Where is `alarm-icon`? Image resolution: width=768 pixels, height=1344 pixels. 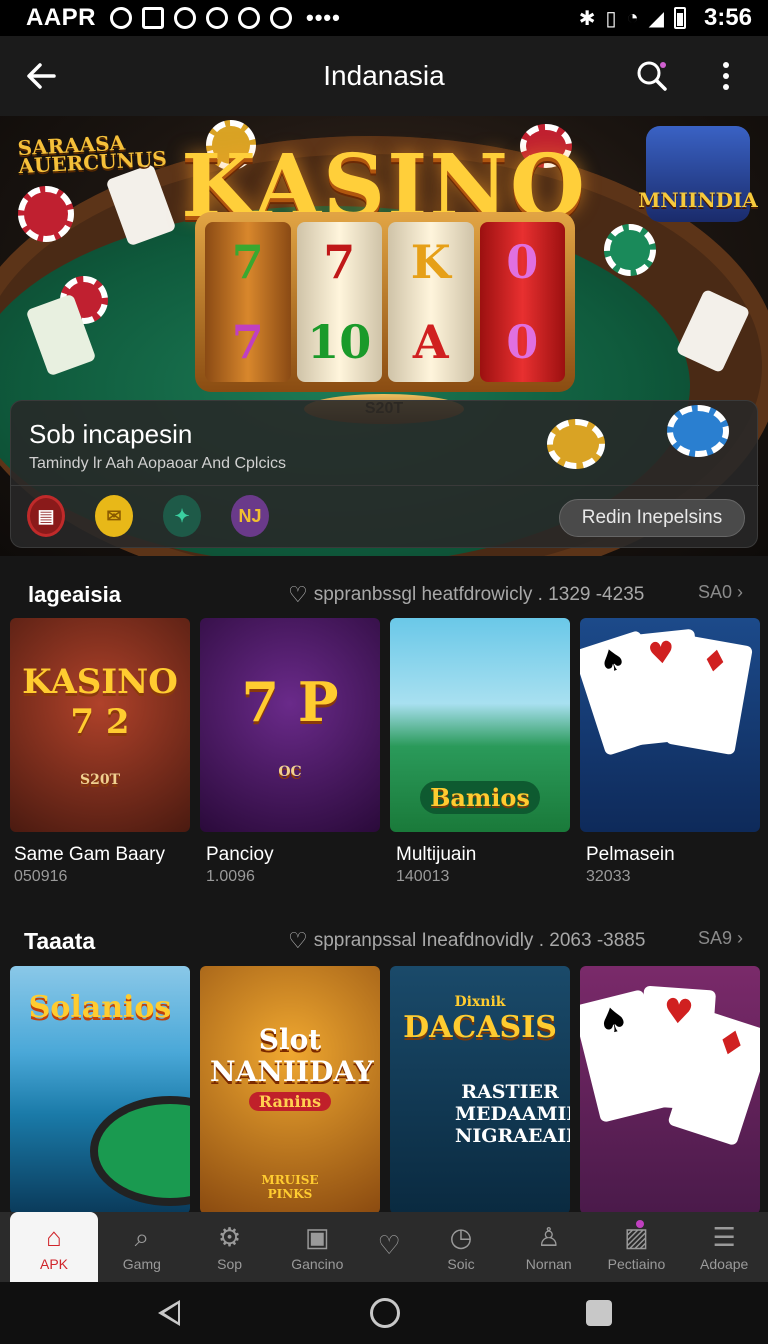
alarm-icon is located at coordinates (249, 18).